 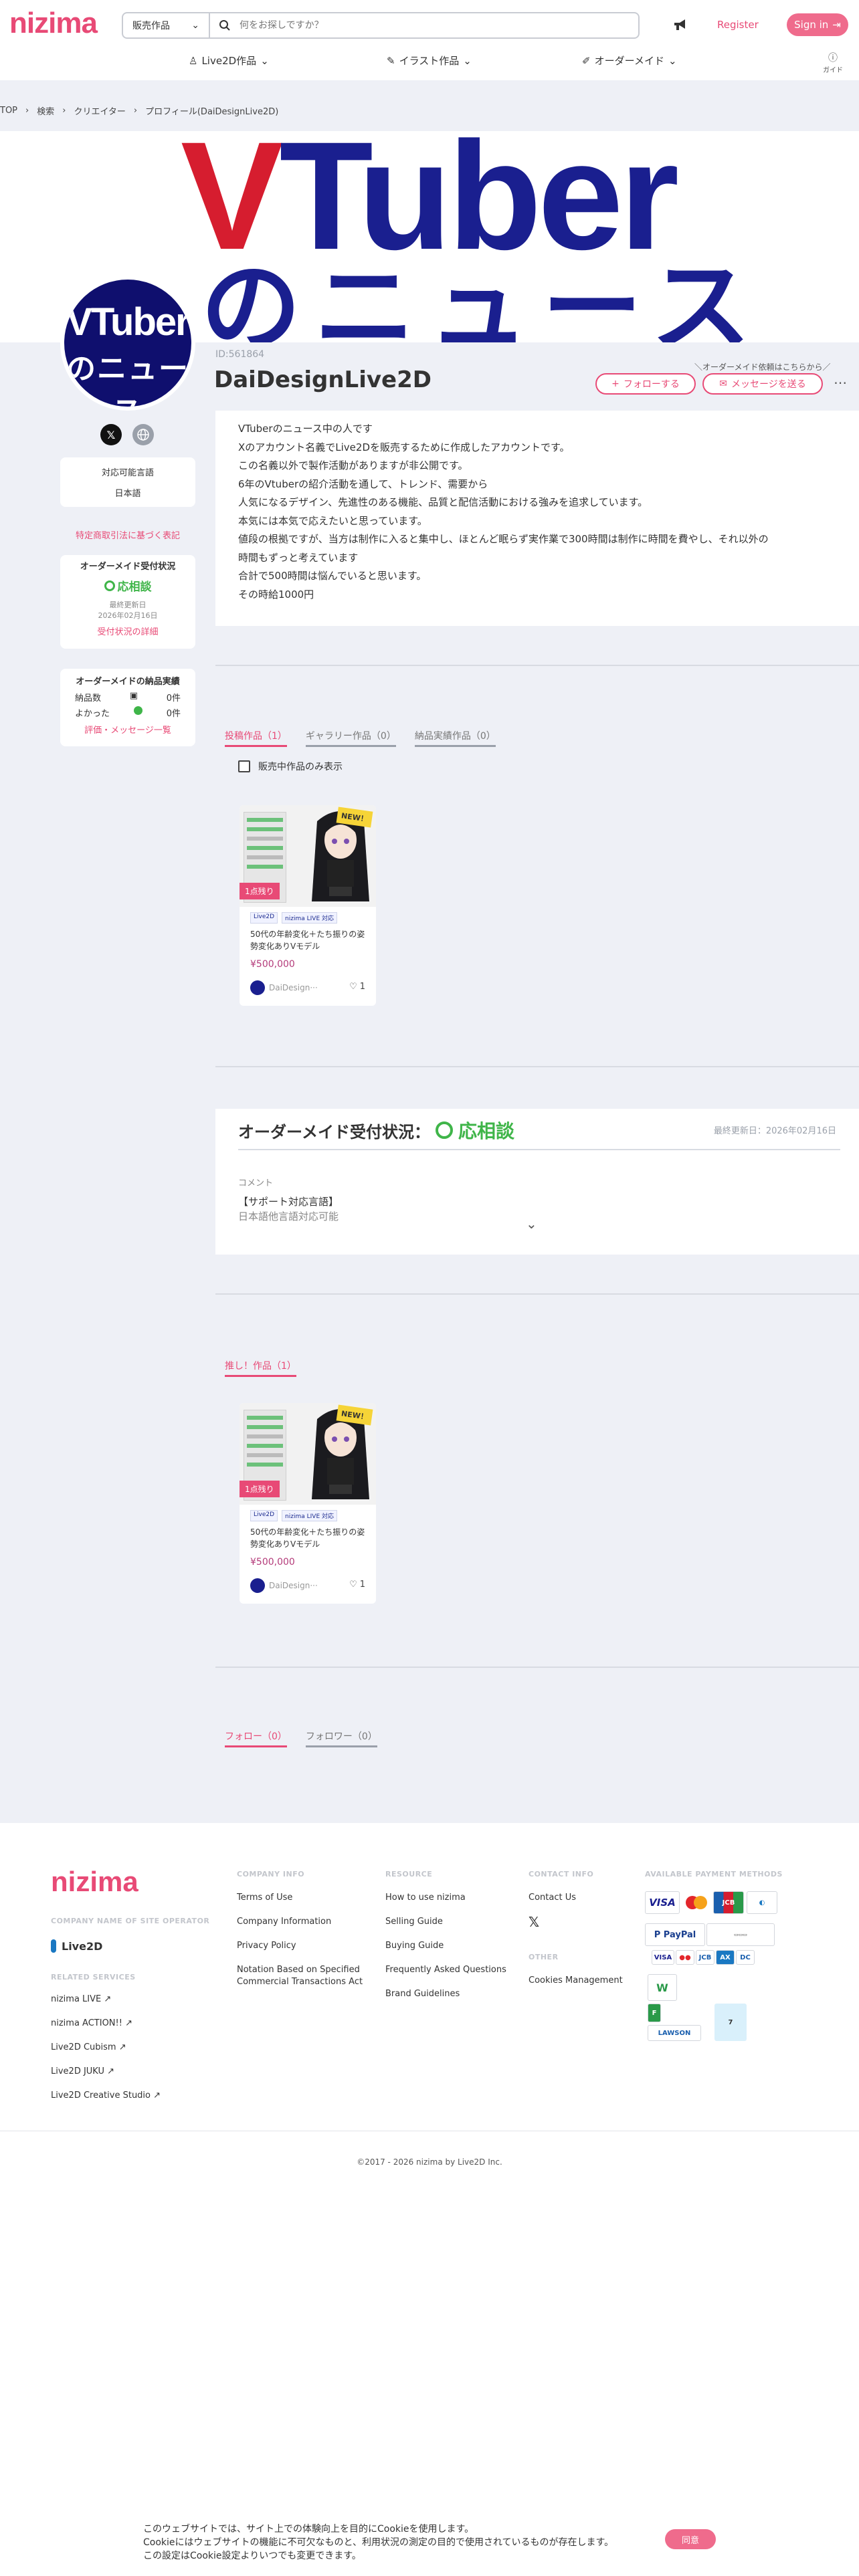 What do you see at coordinates (54, 1946) in the screenshot?
I see `live2d-logo-icon` at bounding box center [54, 1946].